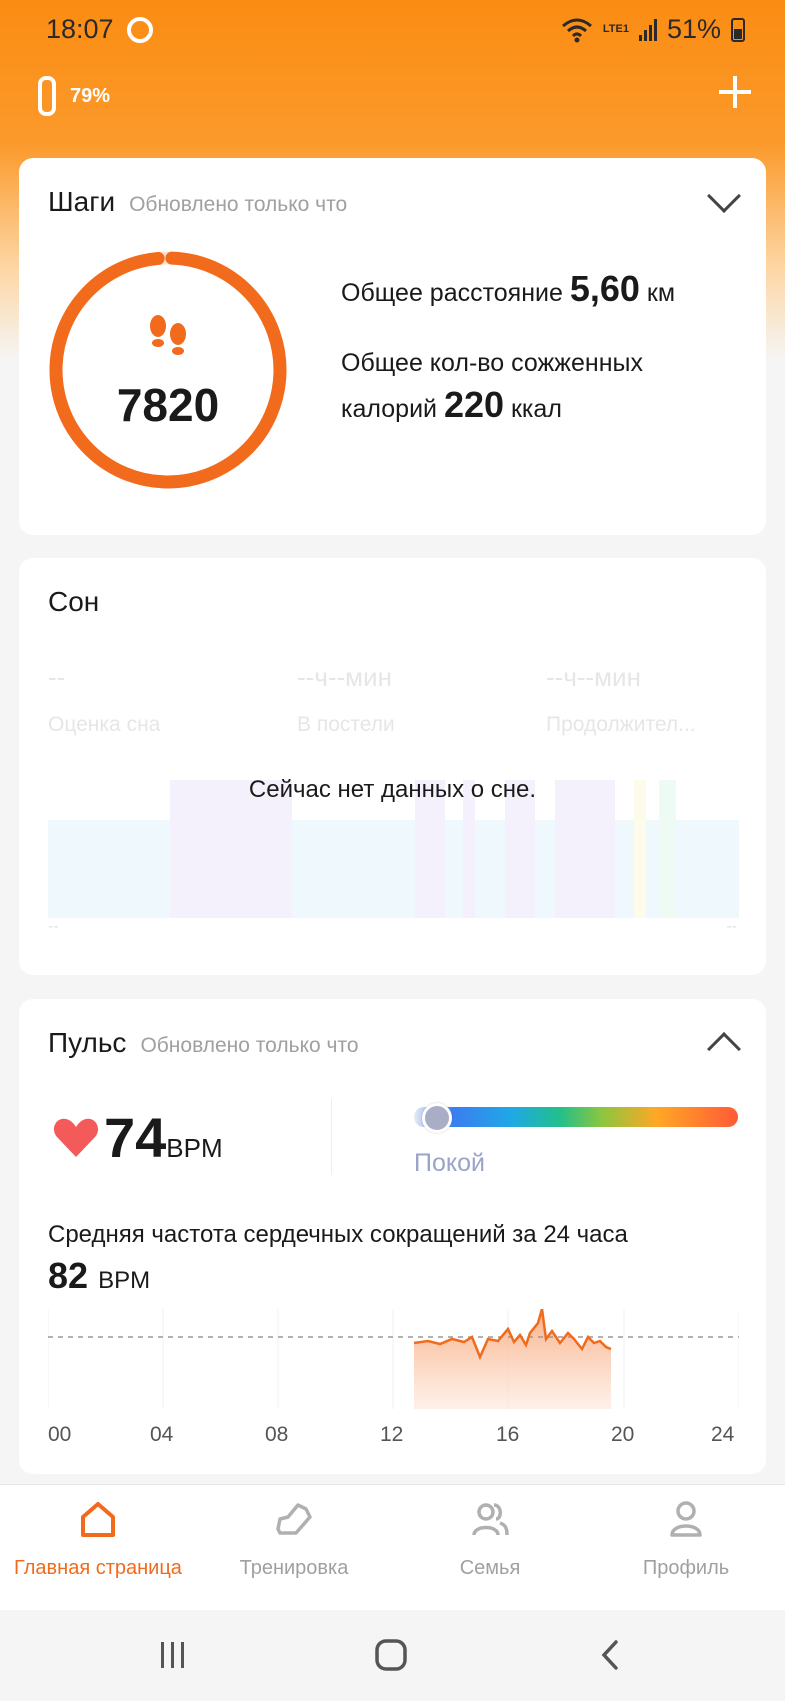  Describe the element at coordinates (238, 204) in the screenshot. I see `steps-updated: Обновлено только что` at that location.